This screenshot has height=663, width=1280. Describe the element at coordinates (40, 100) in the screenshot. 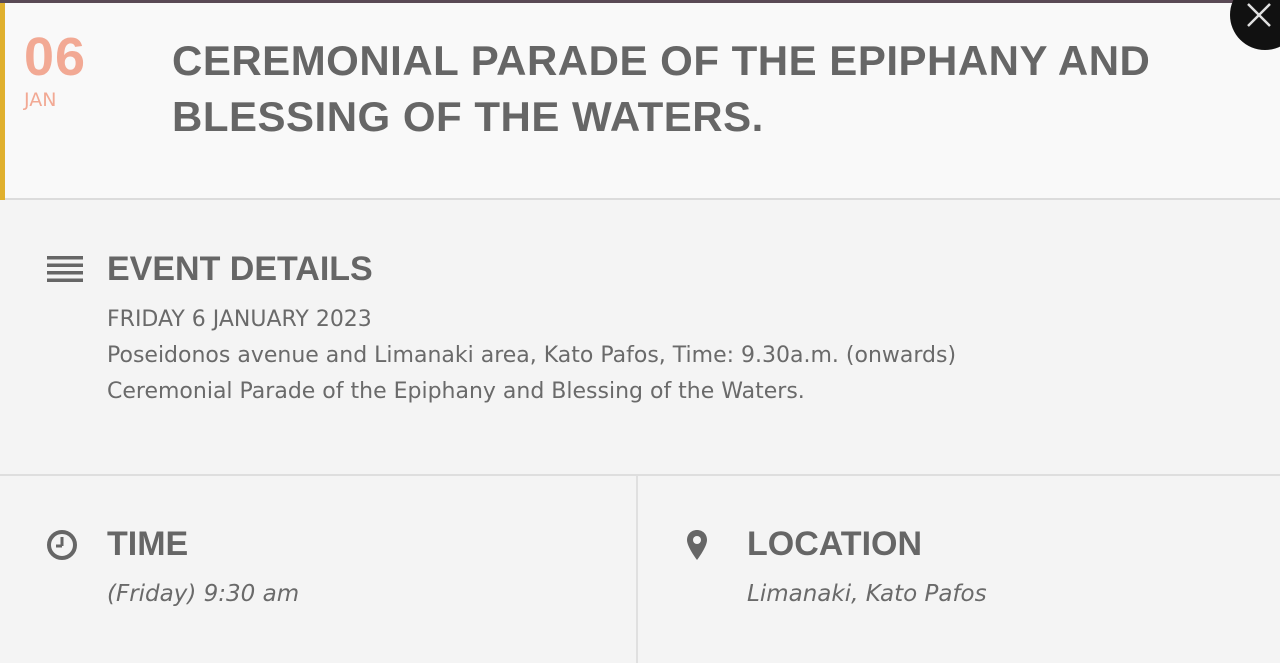

I see `date-month: JAN` at that location.